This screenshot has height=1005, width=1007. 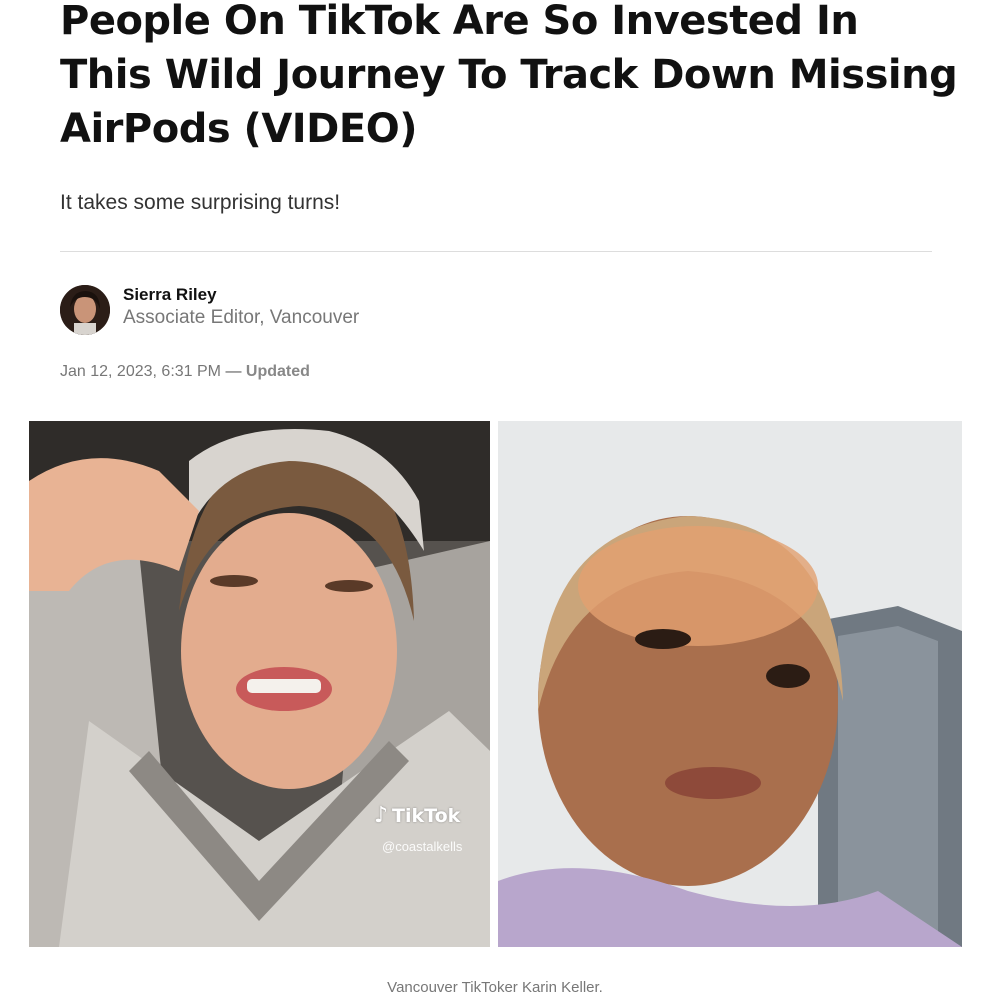 What do you see at coordinates (200, 202) in the screenshot?
I see `article-subheadline: It takes some surprising turns!` at bounding box center [200, 202].